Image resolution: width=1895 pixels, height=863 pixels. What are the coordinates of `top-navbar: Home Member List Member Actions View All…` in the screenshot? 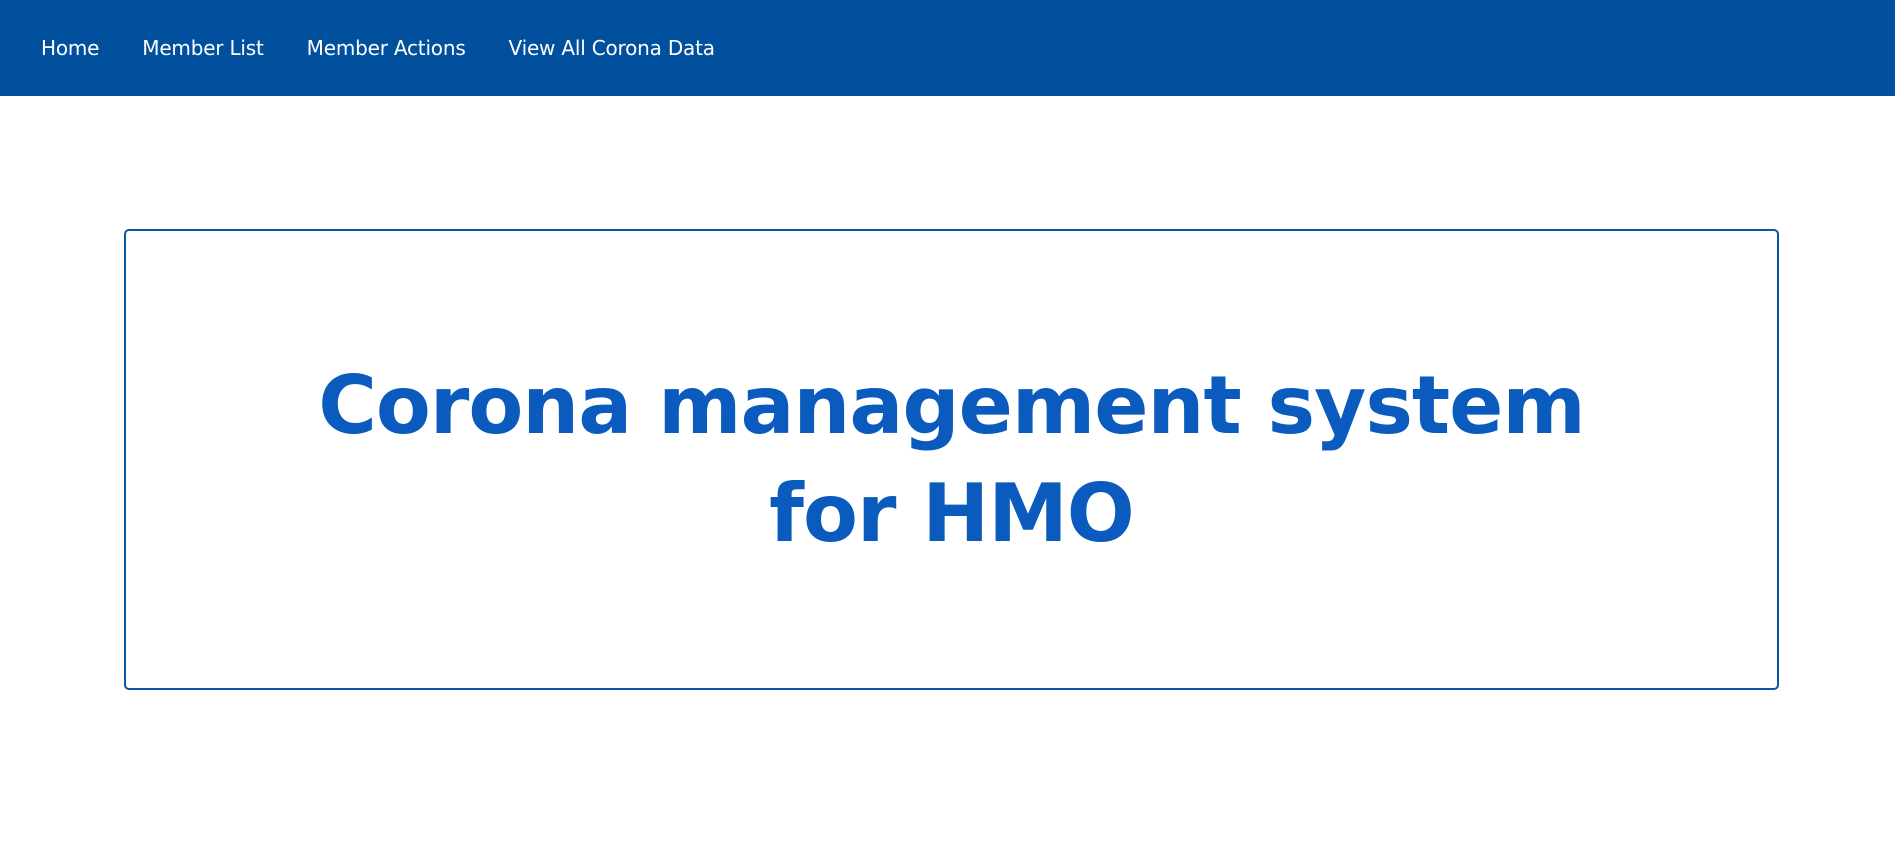 It's located at (947, 48).